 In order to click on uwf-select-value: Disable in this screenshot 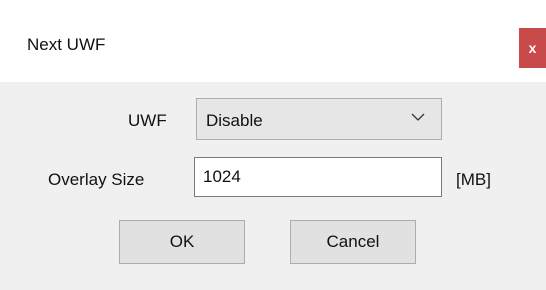, I will do `click(234, 120)`.